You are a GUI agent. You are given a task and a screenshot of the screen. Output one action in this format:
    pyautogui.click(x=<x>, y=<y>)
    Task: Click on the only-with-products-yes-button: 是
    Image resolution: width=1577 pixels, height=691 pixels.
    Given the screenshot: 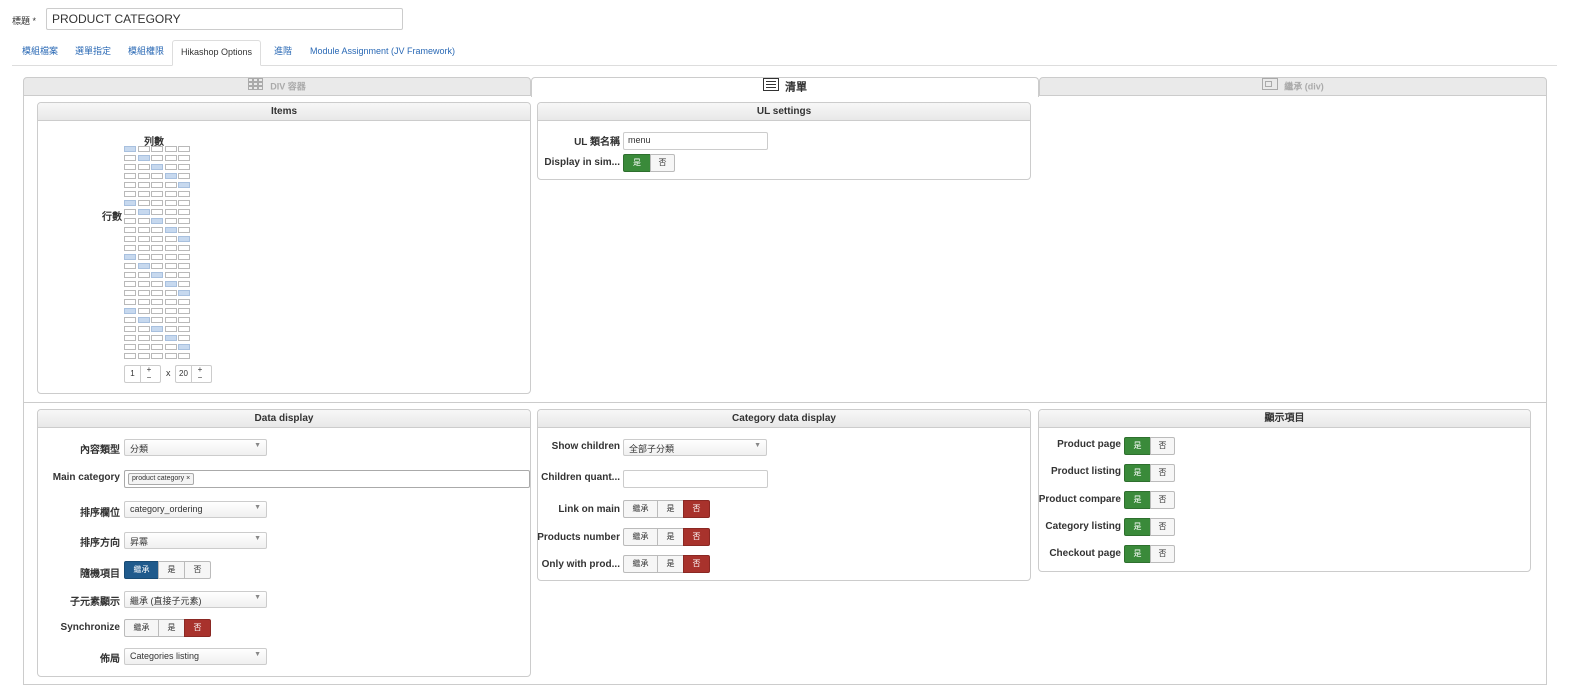 What is the action you would take?
    pyautogui.click(x=670, y=564)
    